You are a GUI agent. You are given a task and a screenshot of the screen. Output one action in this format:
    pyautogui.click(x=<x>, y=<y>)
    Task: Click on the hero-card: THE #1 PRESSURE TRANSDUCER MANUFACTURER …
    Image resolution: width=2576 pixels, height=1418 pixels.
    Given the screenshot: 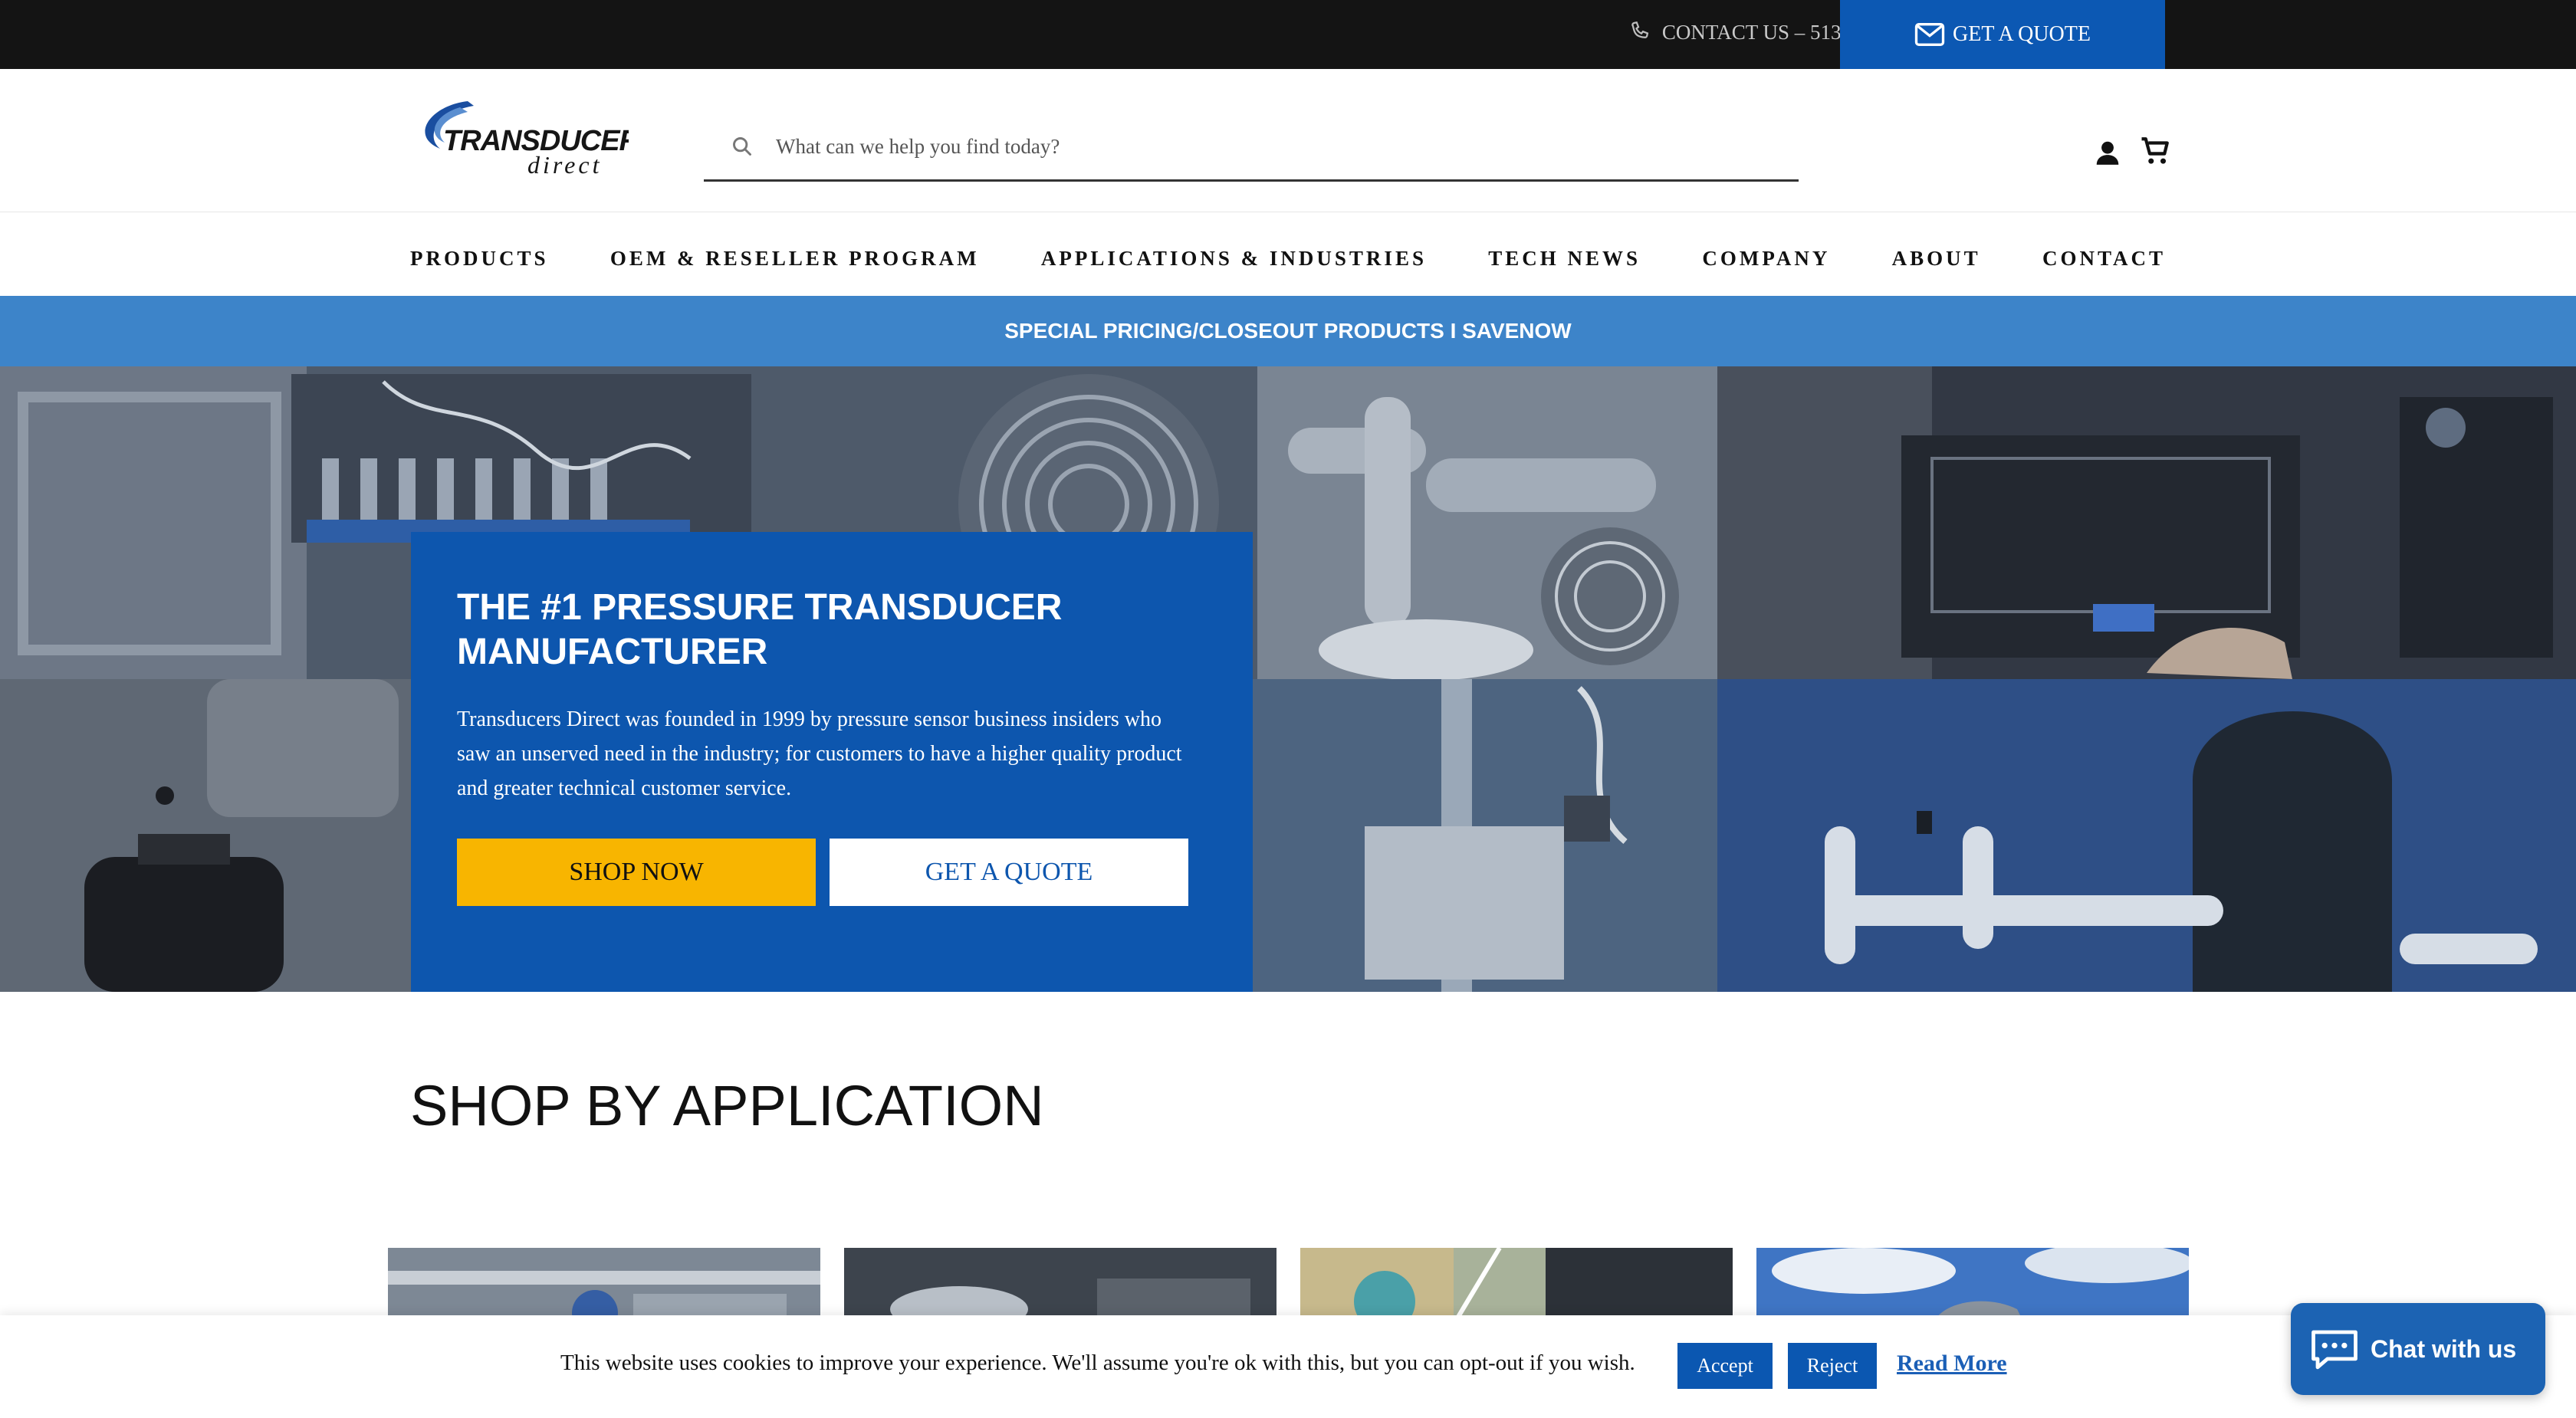 What is the action you would take?
    pyautogui.click(x=832, y=762)
    